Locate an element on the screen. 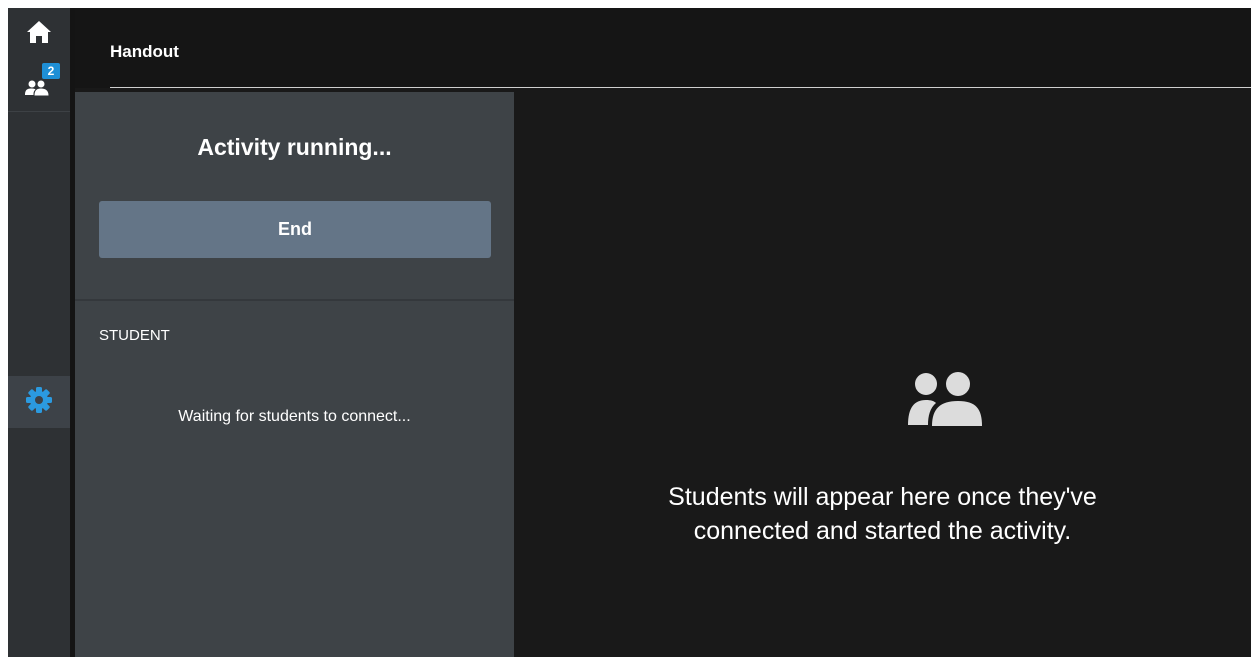 This screenshot has width=1251, height=657. home-button is located at coordinates (39, 34).